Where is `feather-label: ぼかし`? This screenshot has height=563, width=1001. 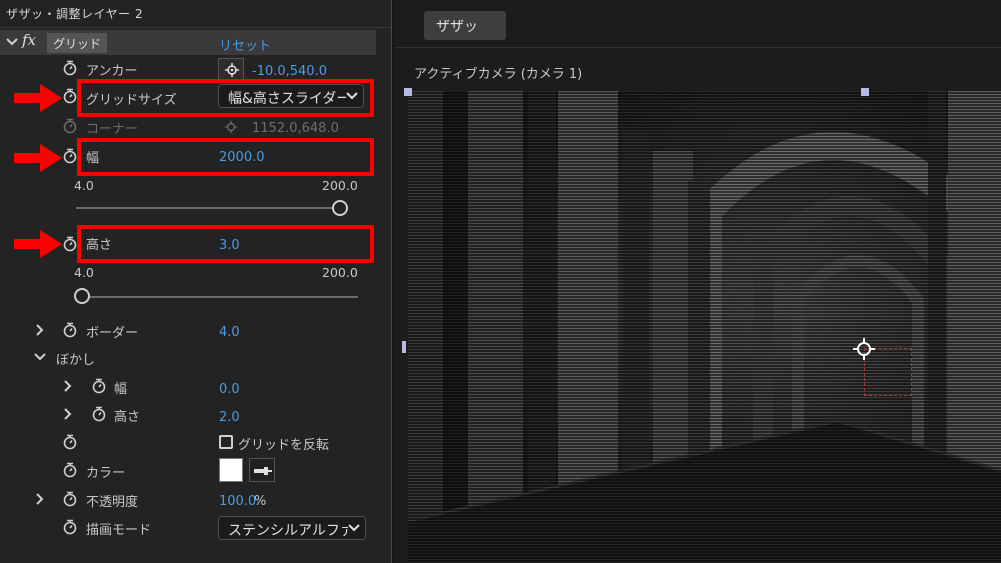 feather-label: ぼかし is located at coordinates (76, 360).